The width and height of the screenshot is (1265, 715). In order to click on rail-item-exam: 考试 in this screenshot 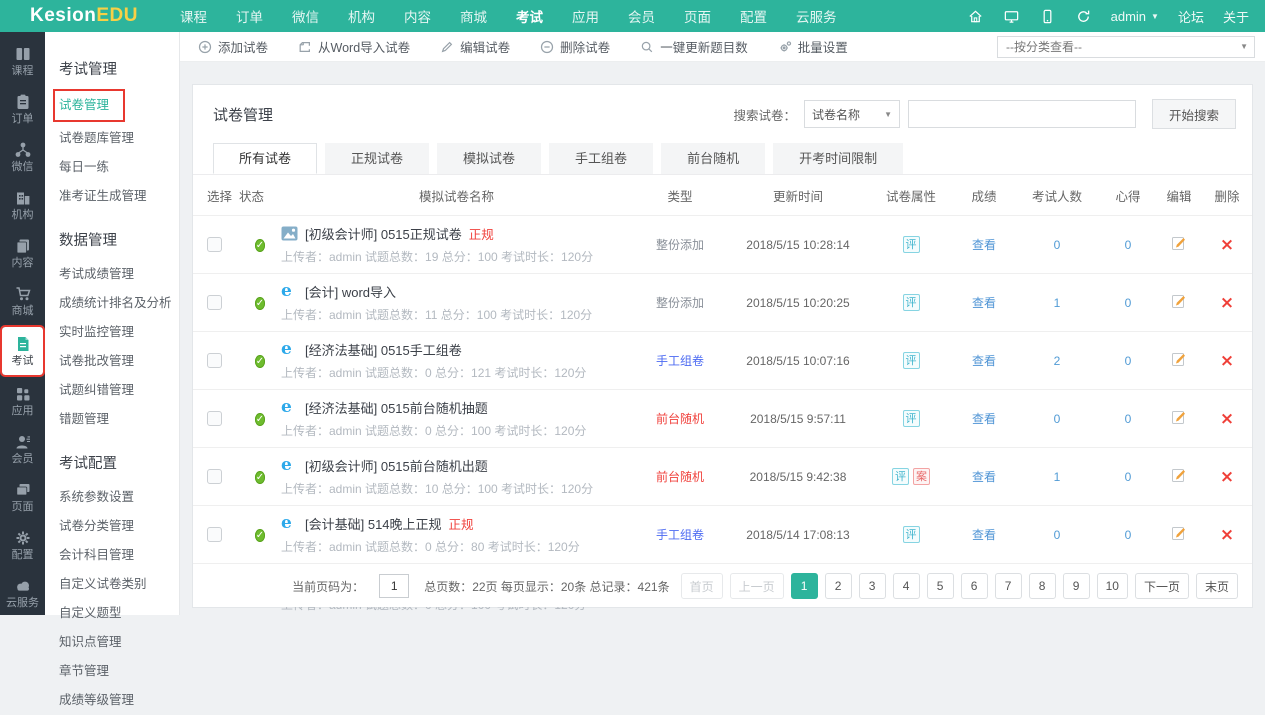, I will do `click(22, 351)`.